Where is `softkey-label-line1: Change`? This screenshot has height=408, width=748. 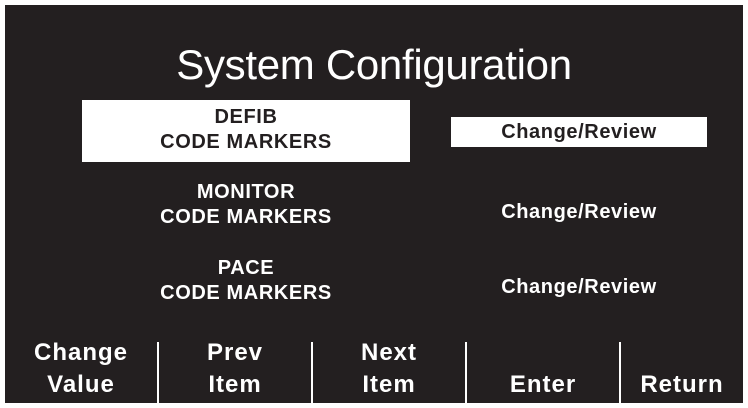
softkey-label-line1: Change is located at coordinates (80, 352).